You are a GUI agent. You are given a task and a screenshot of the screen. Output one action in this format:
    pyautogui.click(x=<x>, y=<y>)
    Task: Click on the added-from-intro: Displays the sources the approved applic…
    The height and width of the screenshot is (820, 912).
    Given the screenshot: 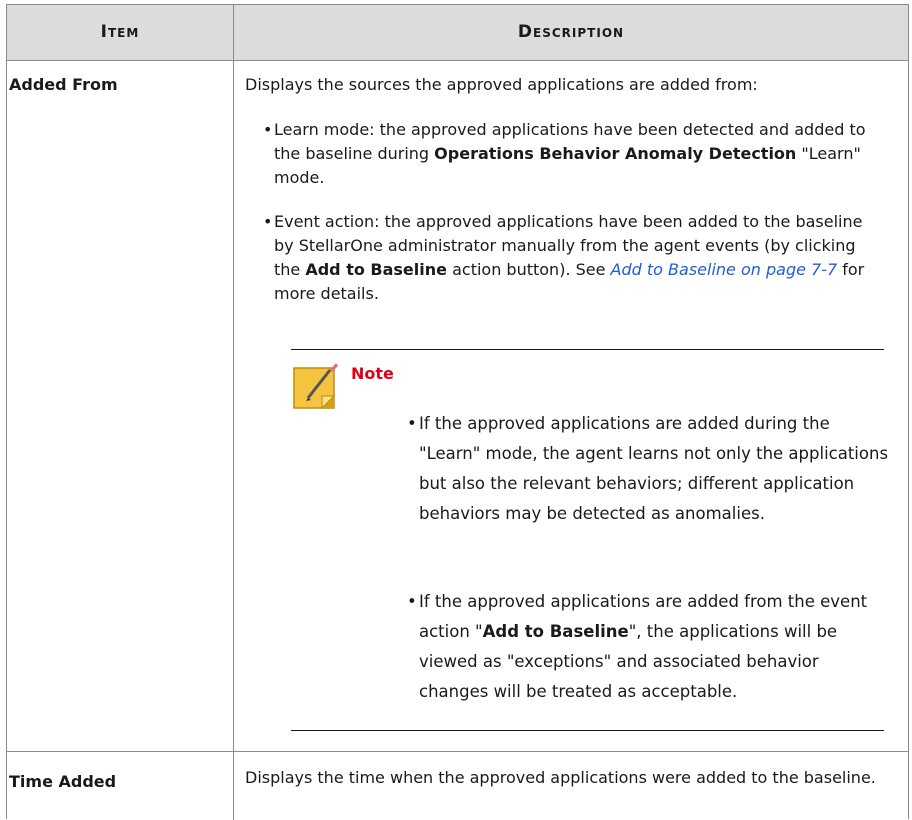 What is the action you would take?
    pyautogui.click(x=501, y=84)
    